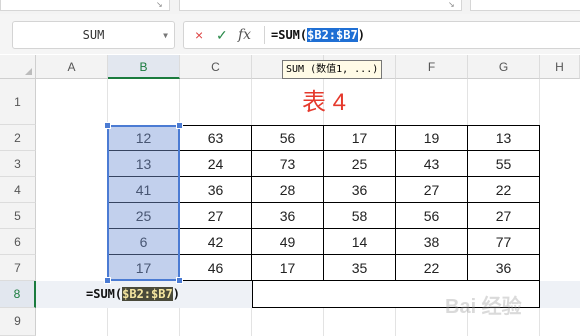 The image size is (580, 336). What do you see at coordinates (361, 35) in the screenshot?
I see `formula-suffix: )` at bounding box center [361, 35].